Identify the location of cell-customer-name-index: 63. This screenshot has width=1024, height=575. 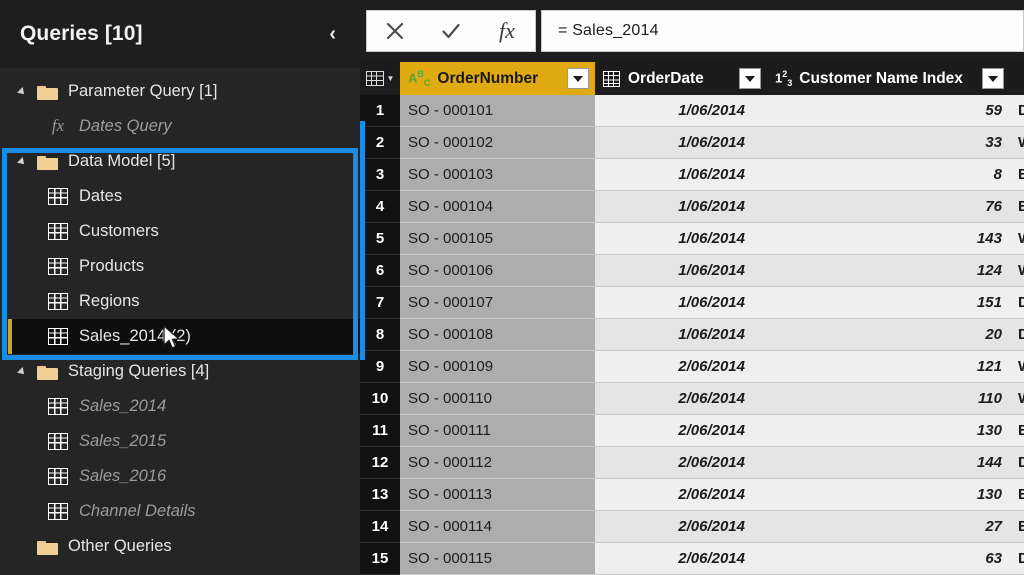
(888, 559).